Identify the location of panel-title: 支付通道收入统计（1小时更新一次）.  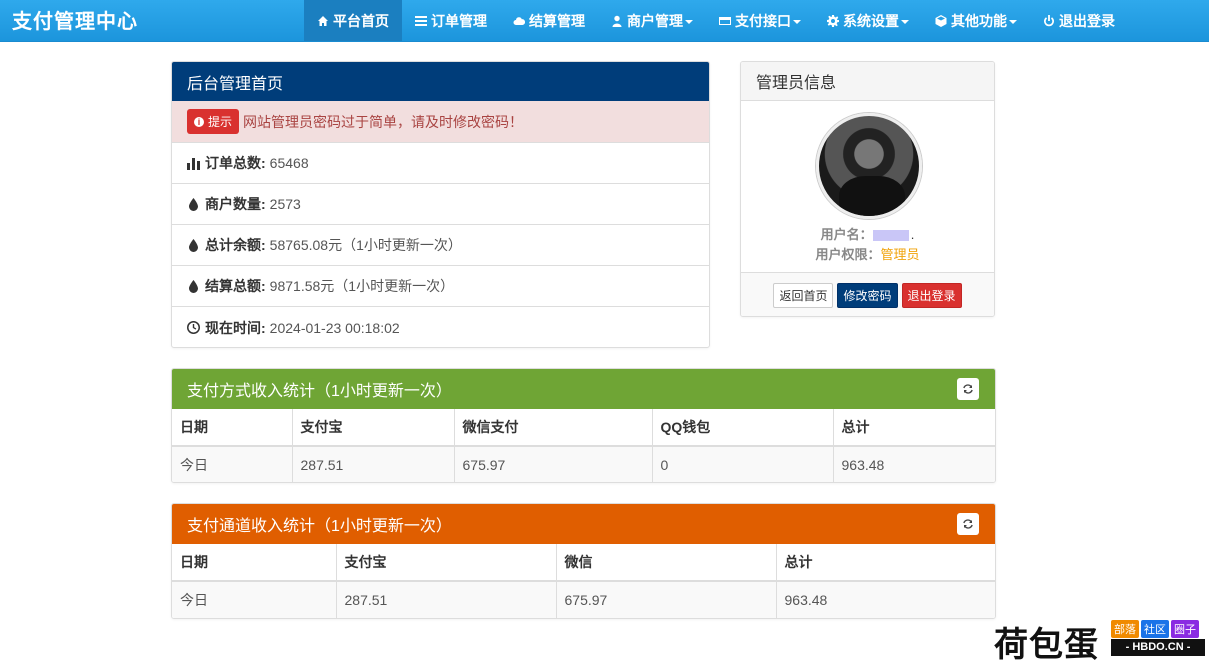
(319, 526).